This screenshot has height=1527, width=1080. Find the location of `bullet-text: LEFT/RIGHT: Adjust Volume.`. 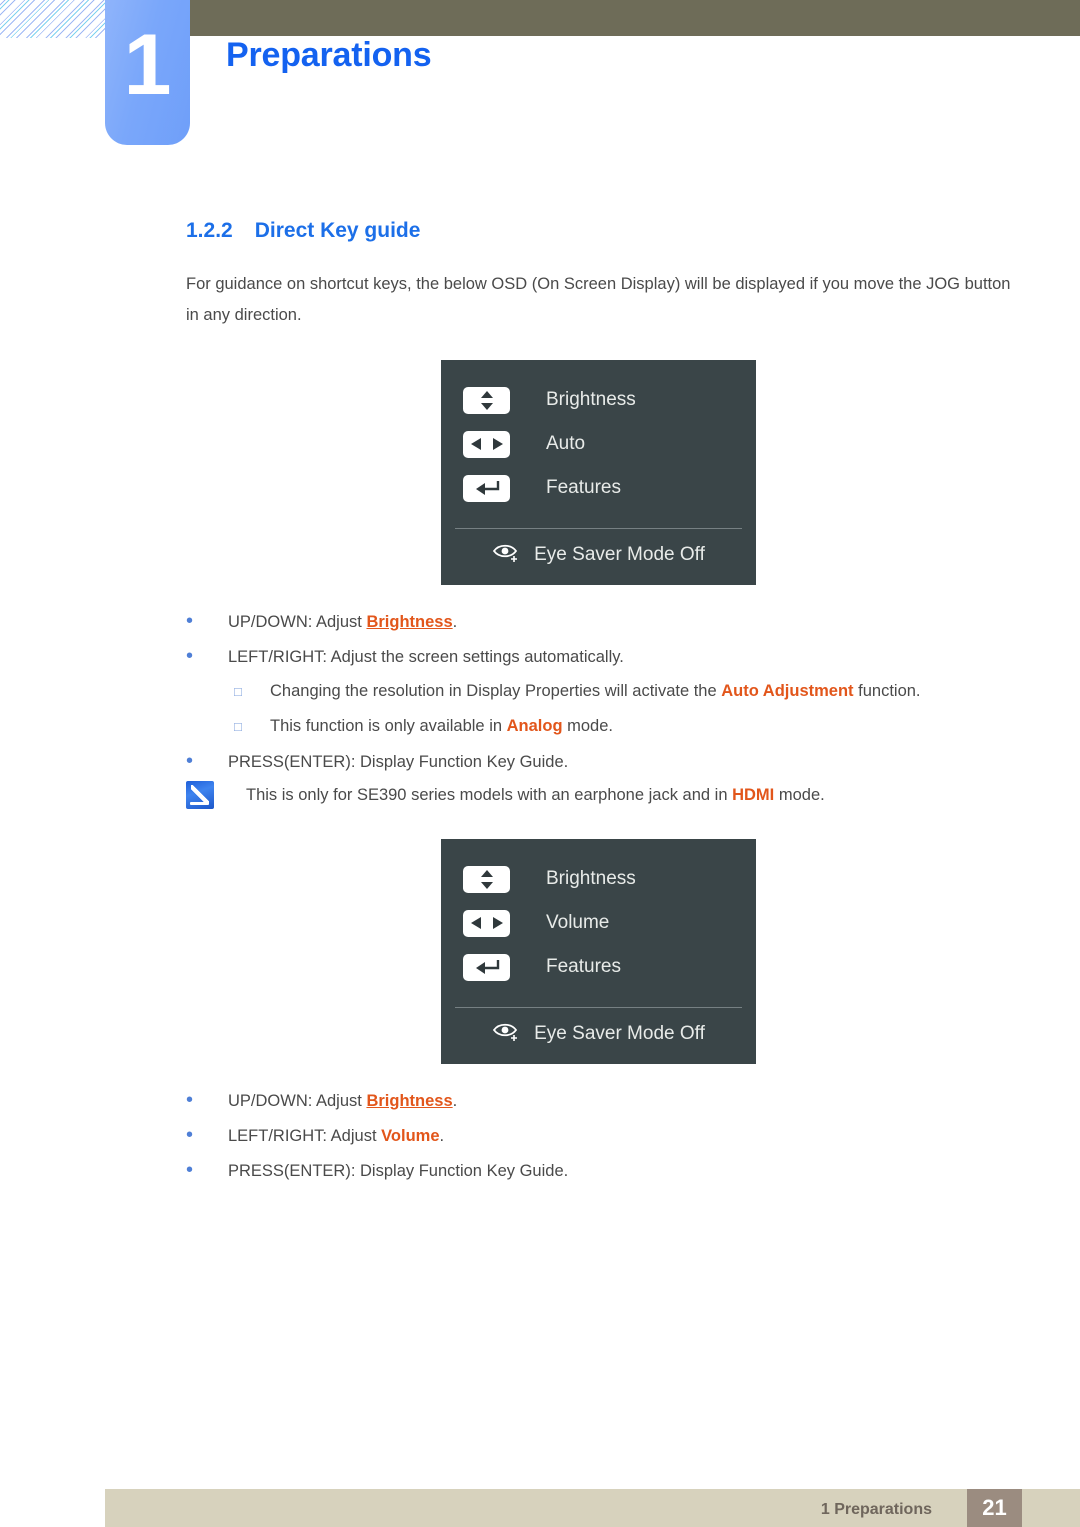

bullet-text: LEFT/RIGHT: Adjust Volume. is located at coordinates (336, 1136).